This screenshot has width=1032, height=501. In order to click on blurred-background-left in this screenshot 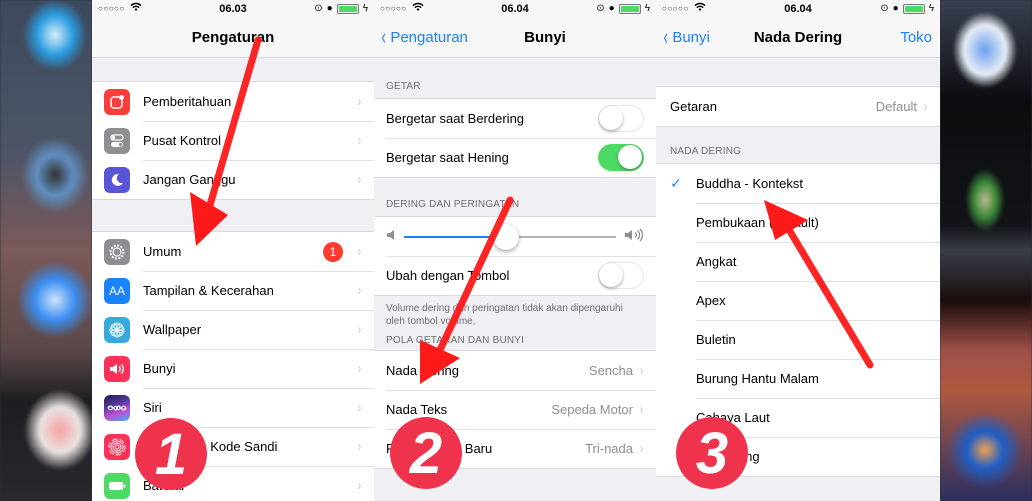, I will do `click(46, 250)`.